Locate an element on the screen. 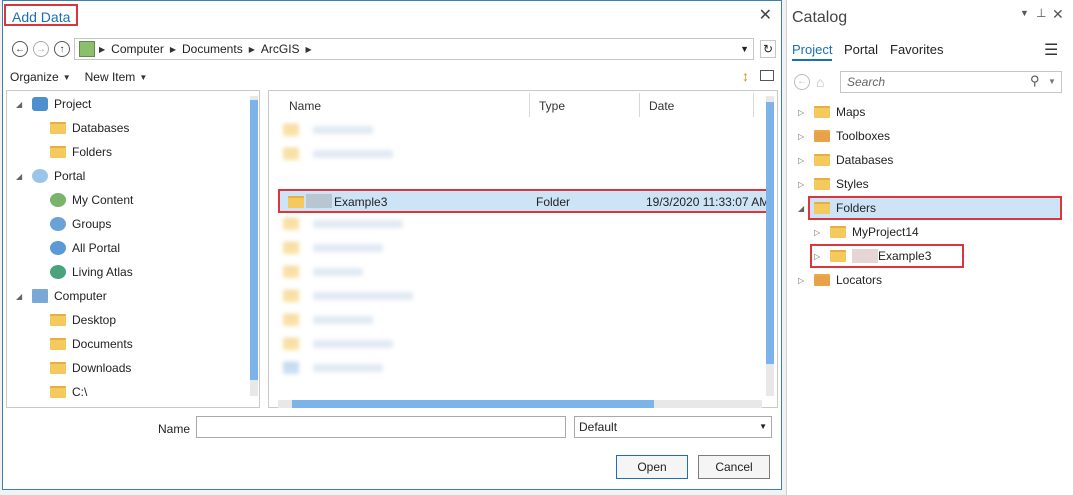 The image size is (1073, 495). nav-item-desktop: Desktop is located at coordinates (83, 320).